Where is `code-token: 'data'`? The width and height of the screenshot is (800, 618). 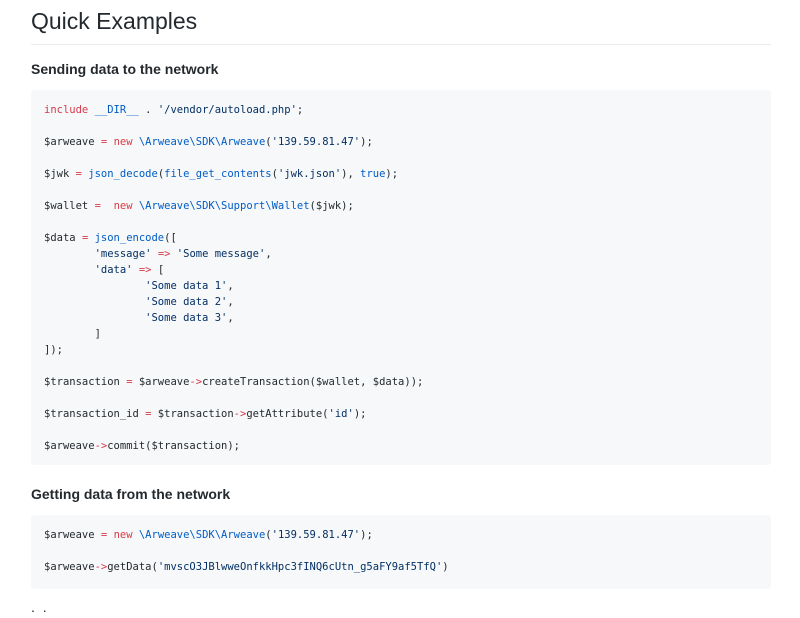
code-token: 'data' is located at coordinates (113, 270).